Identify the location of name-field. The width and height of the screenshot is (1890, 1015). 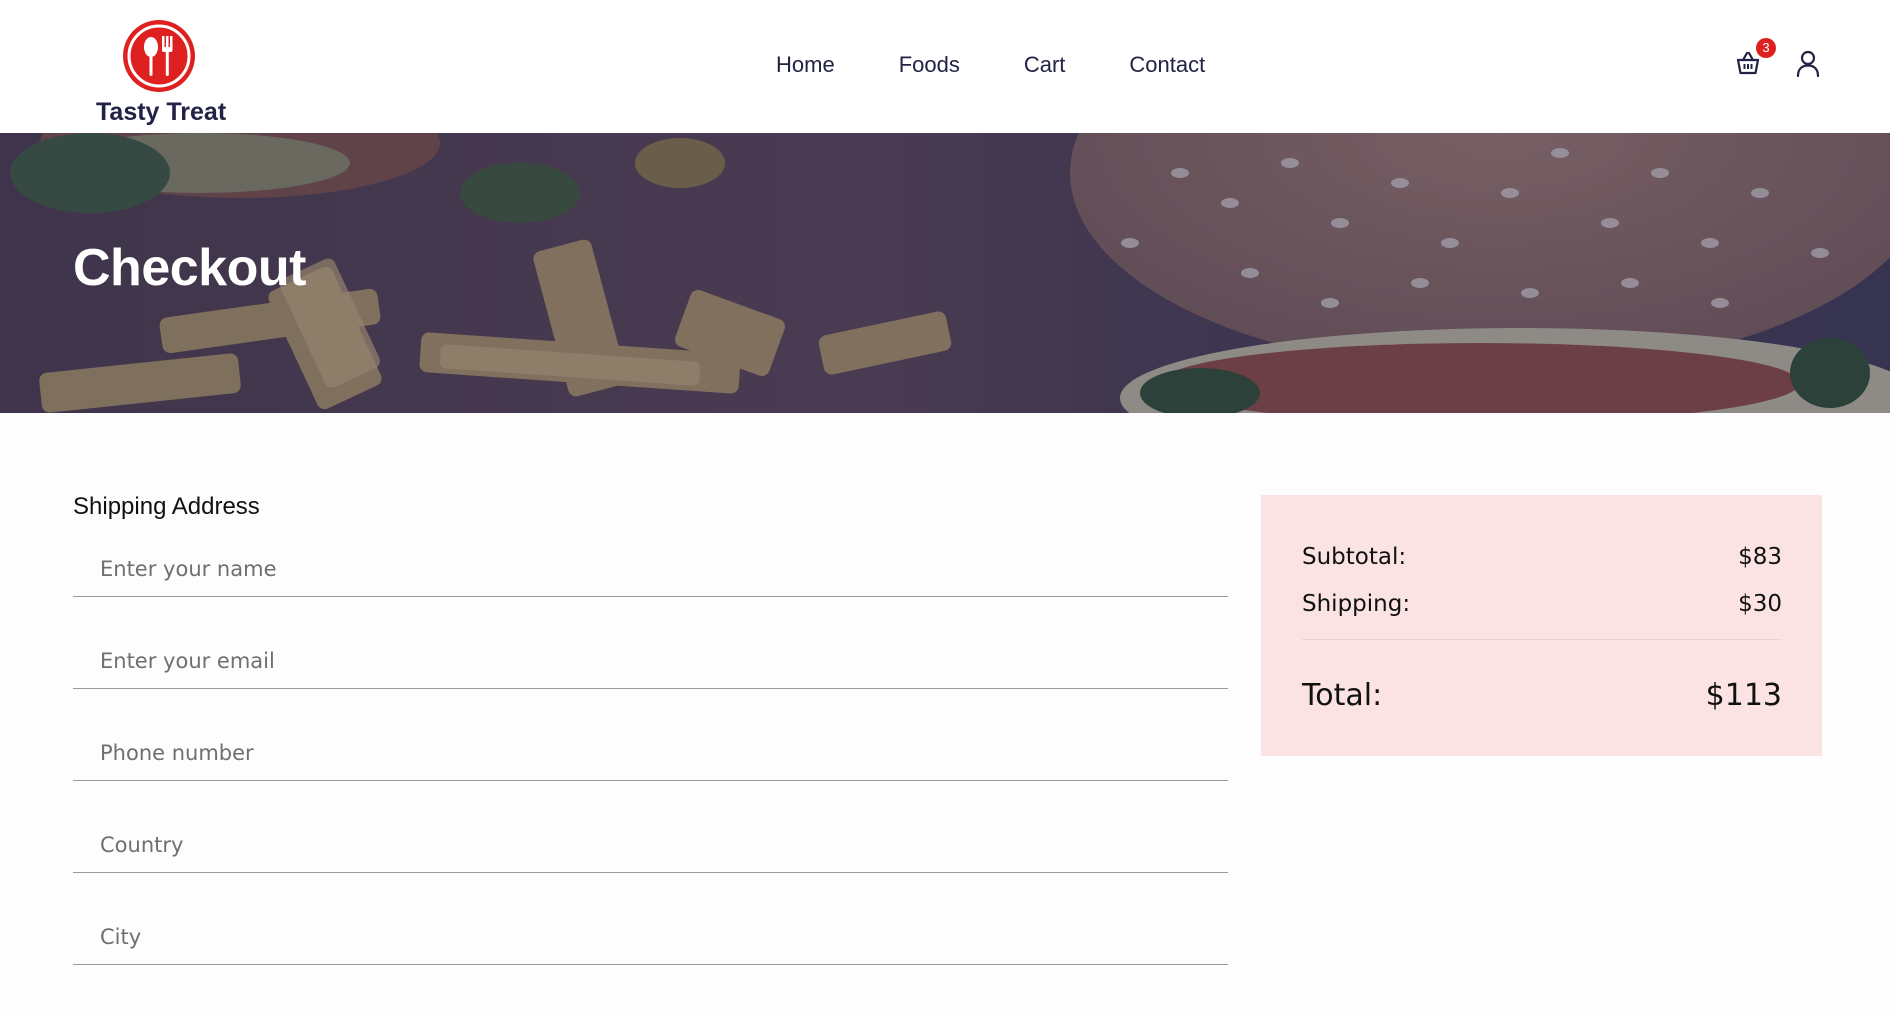
(650, 569).